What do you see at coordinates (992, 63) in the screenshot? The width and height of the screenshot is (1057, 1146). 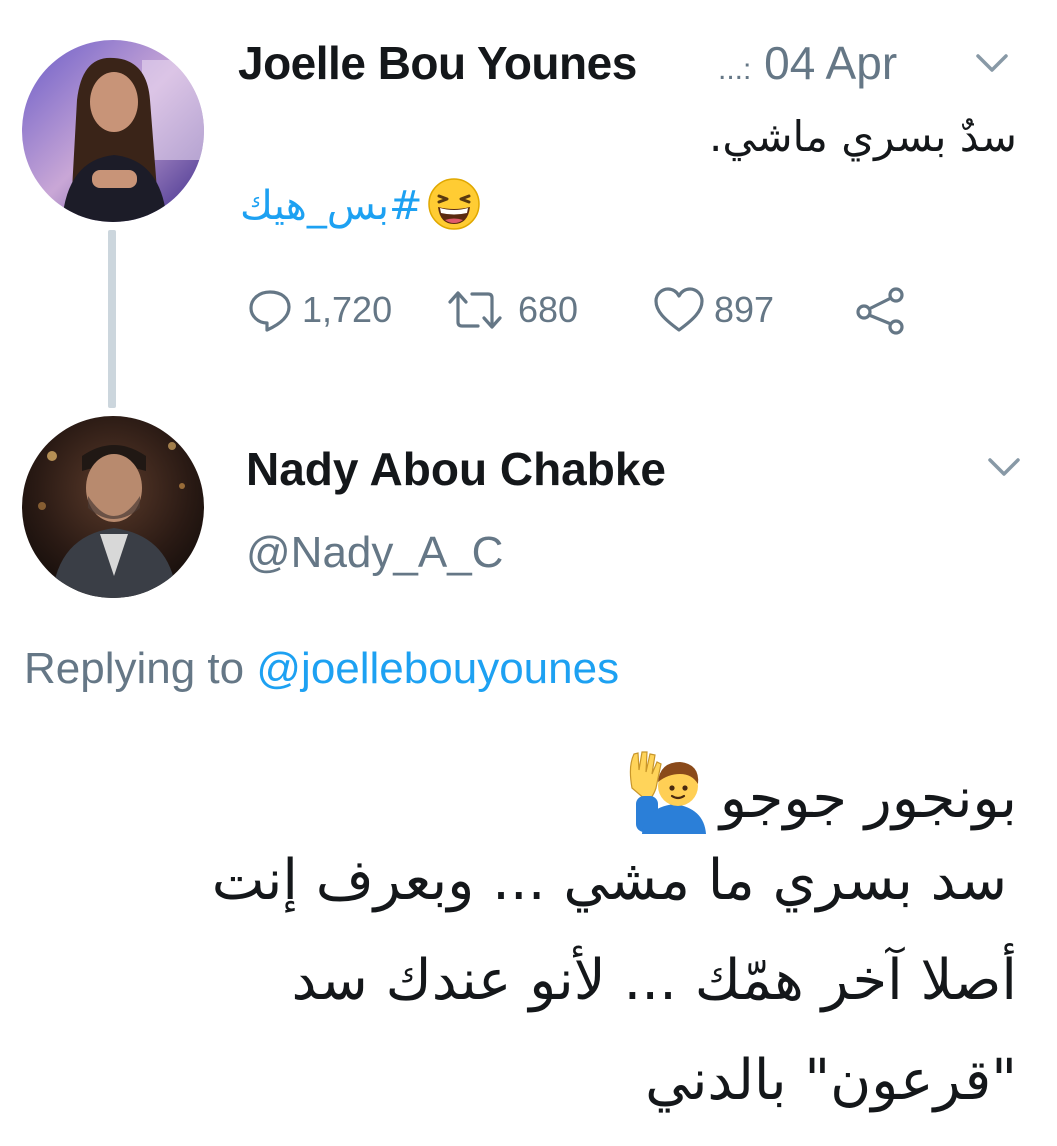 I see `tweet-options-chevron-down-icon` at bounding box center [992, 63].